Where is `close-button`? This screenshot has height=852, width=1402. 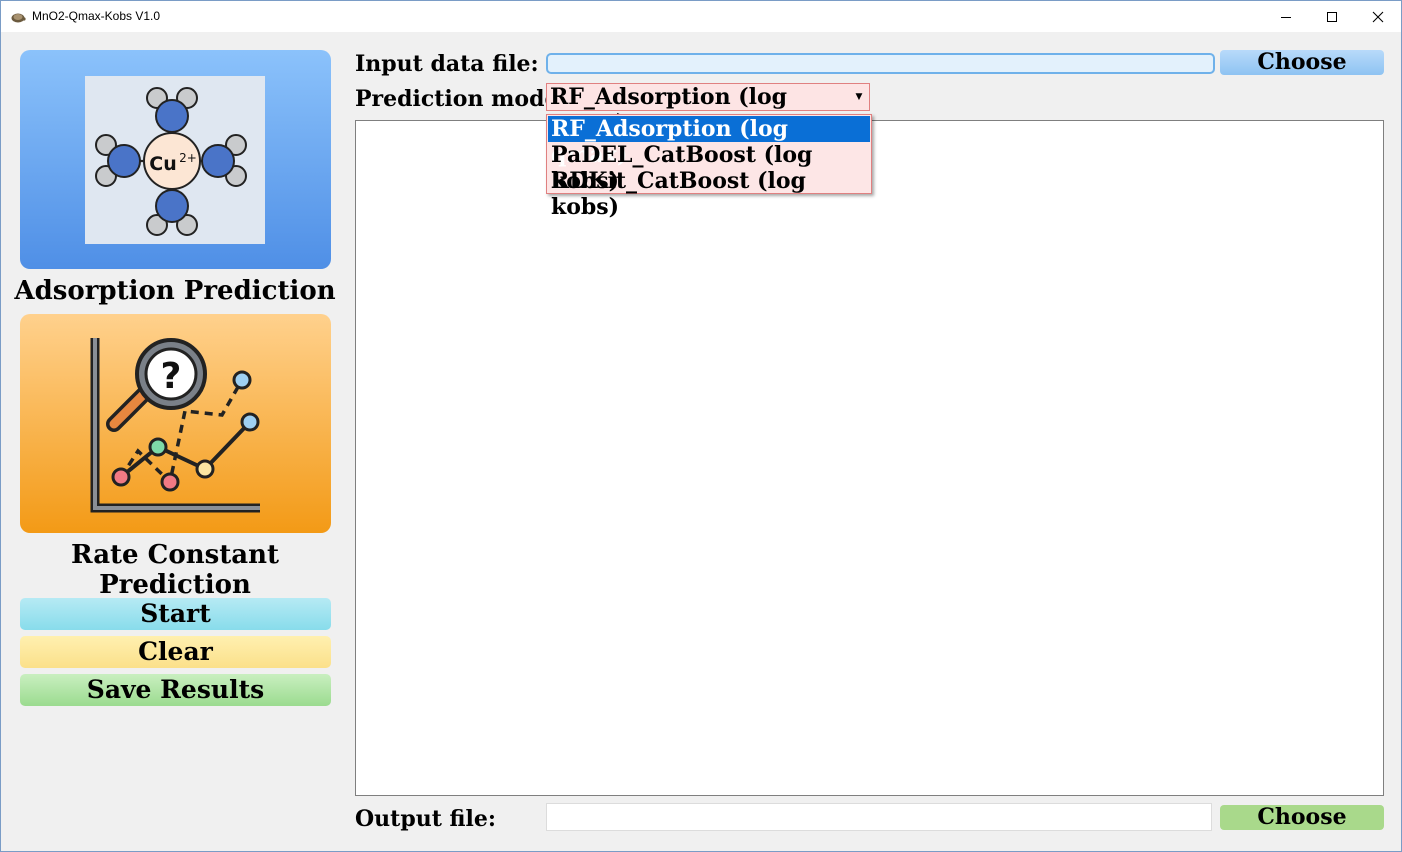
close-button is located at coordinates (1378, 16).